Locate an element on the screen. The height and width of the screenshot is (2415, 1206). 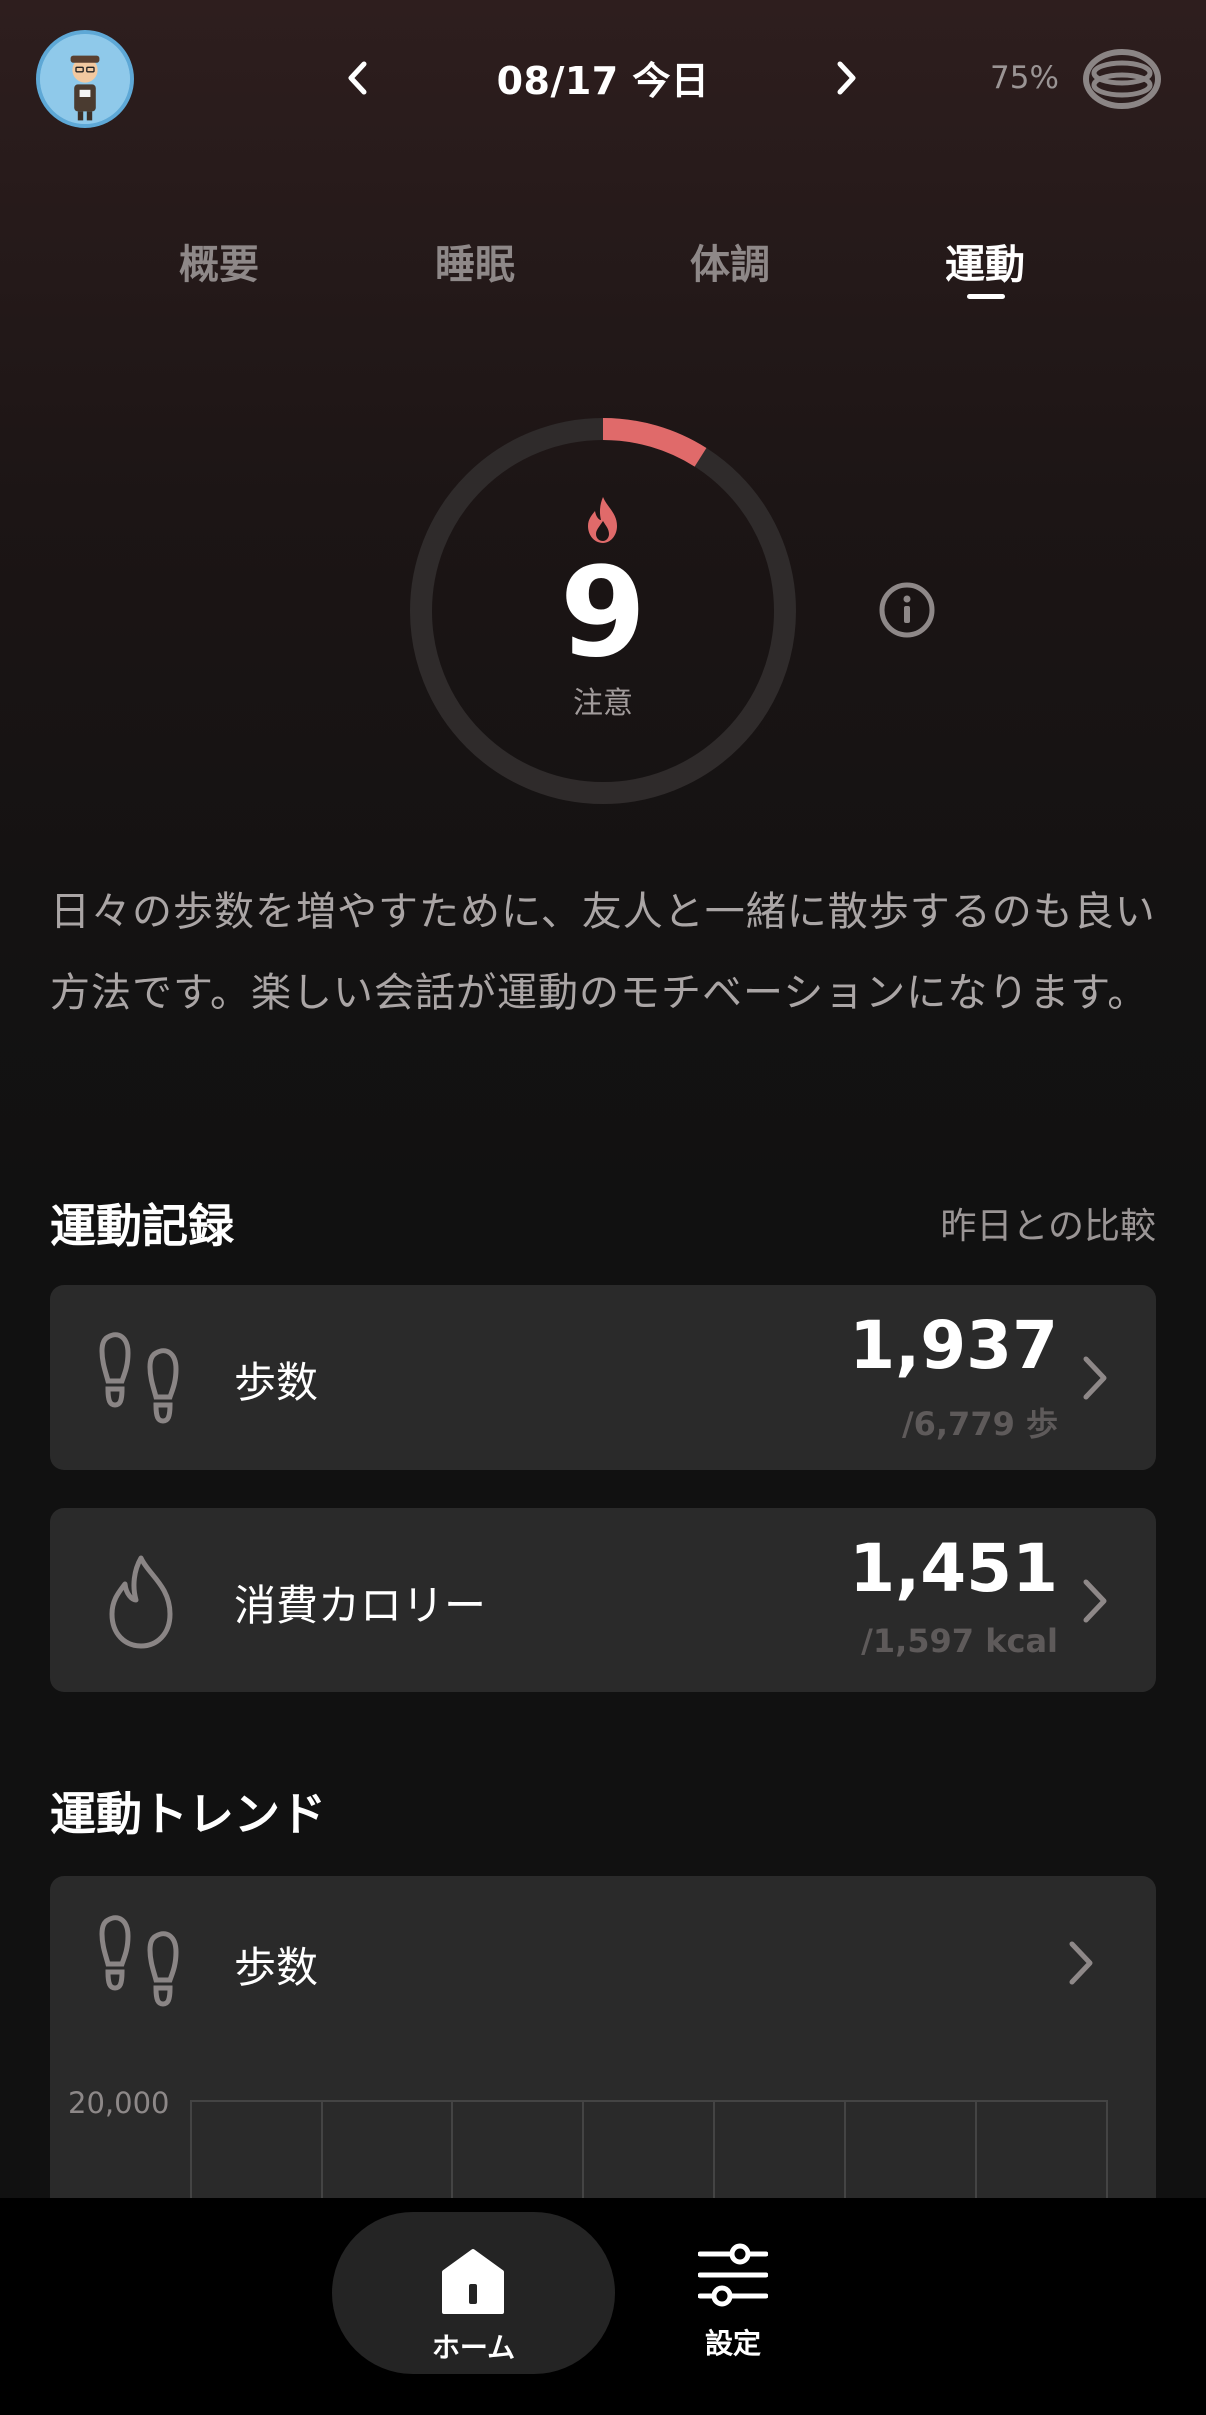
flame-icon is located at coordinates (602, 520).